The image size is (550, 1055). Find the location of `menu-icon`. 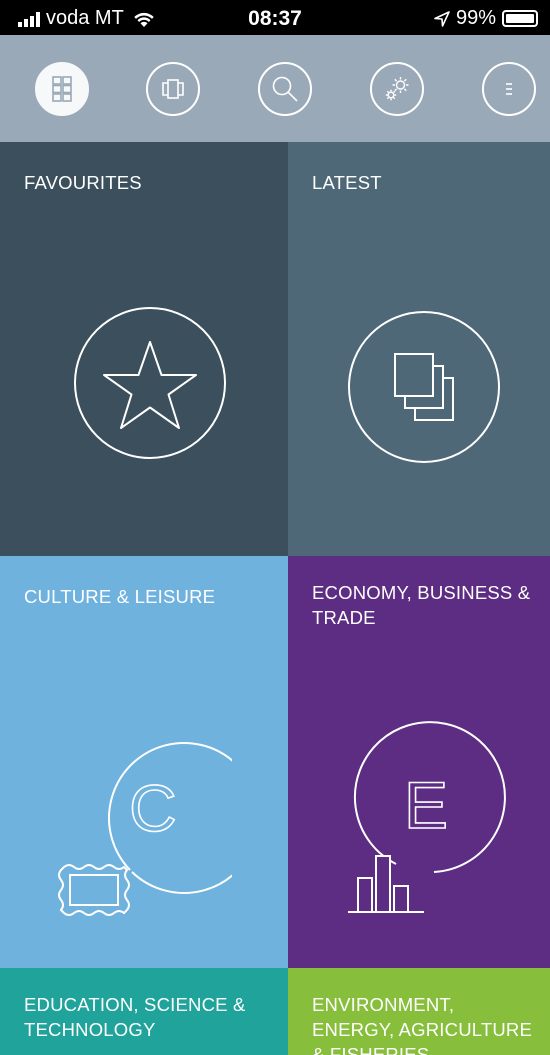

menu-icon is located at coordinates (509, 89).